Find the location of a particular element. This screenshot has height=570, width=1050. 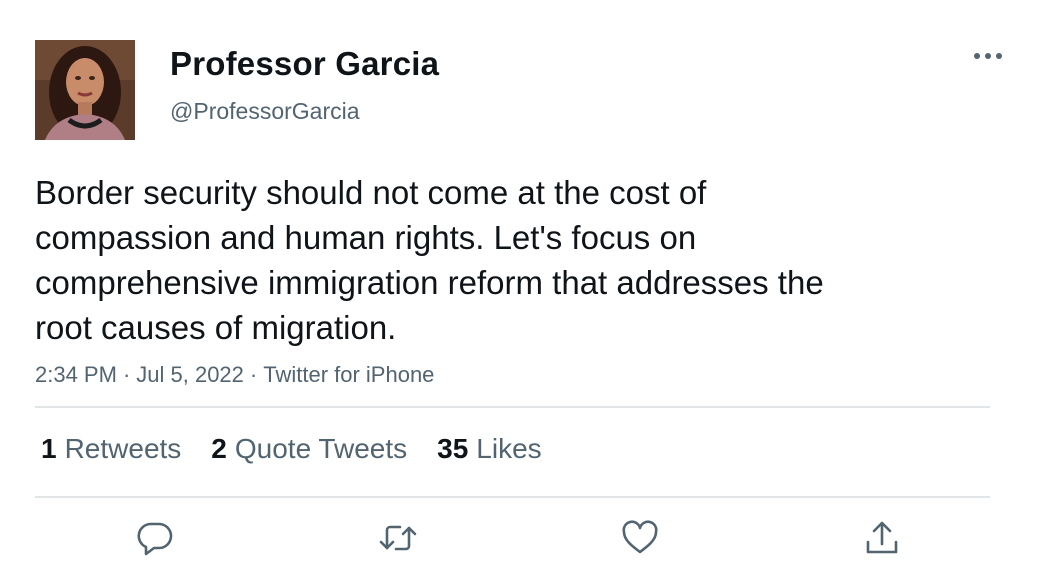

reply-icon is located at coordinates (155, 539).